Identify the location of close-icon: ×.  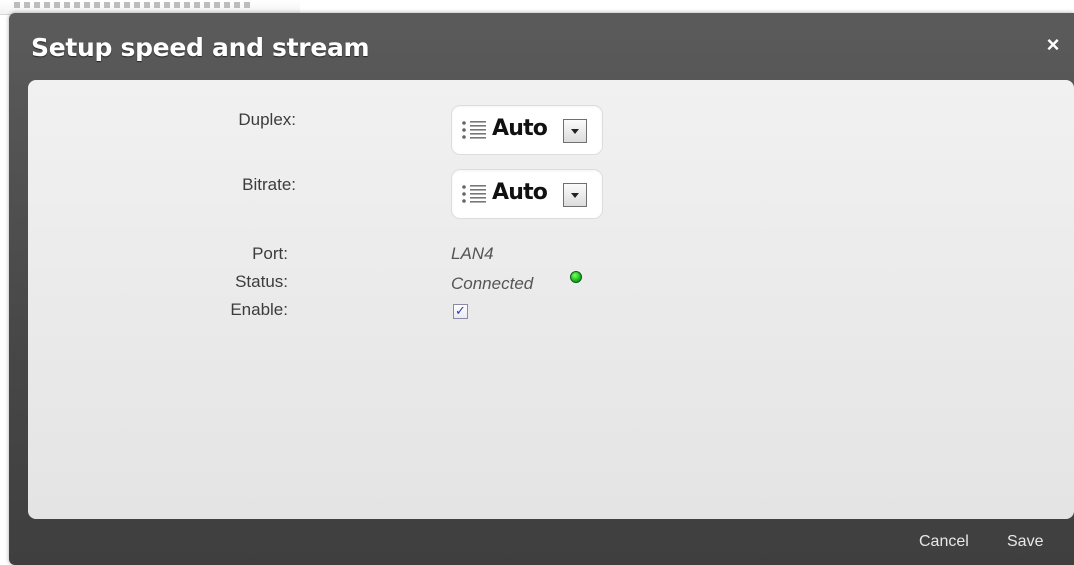
(1053, 44).